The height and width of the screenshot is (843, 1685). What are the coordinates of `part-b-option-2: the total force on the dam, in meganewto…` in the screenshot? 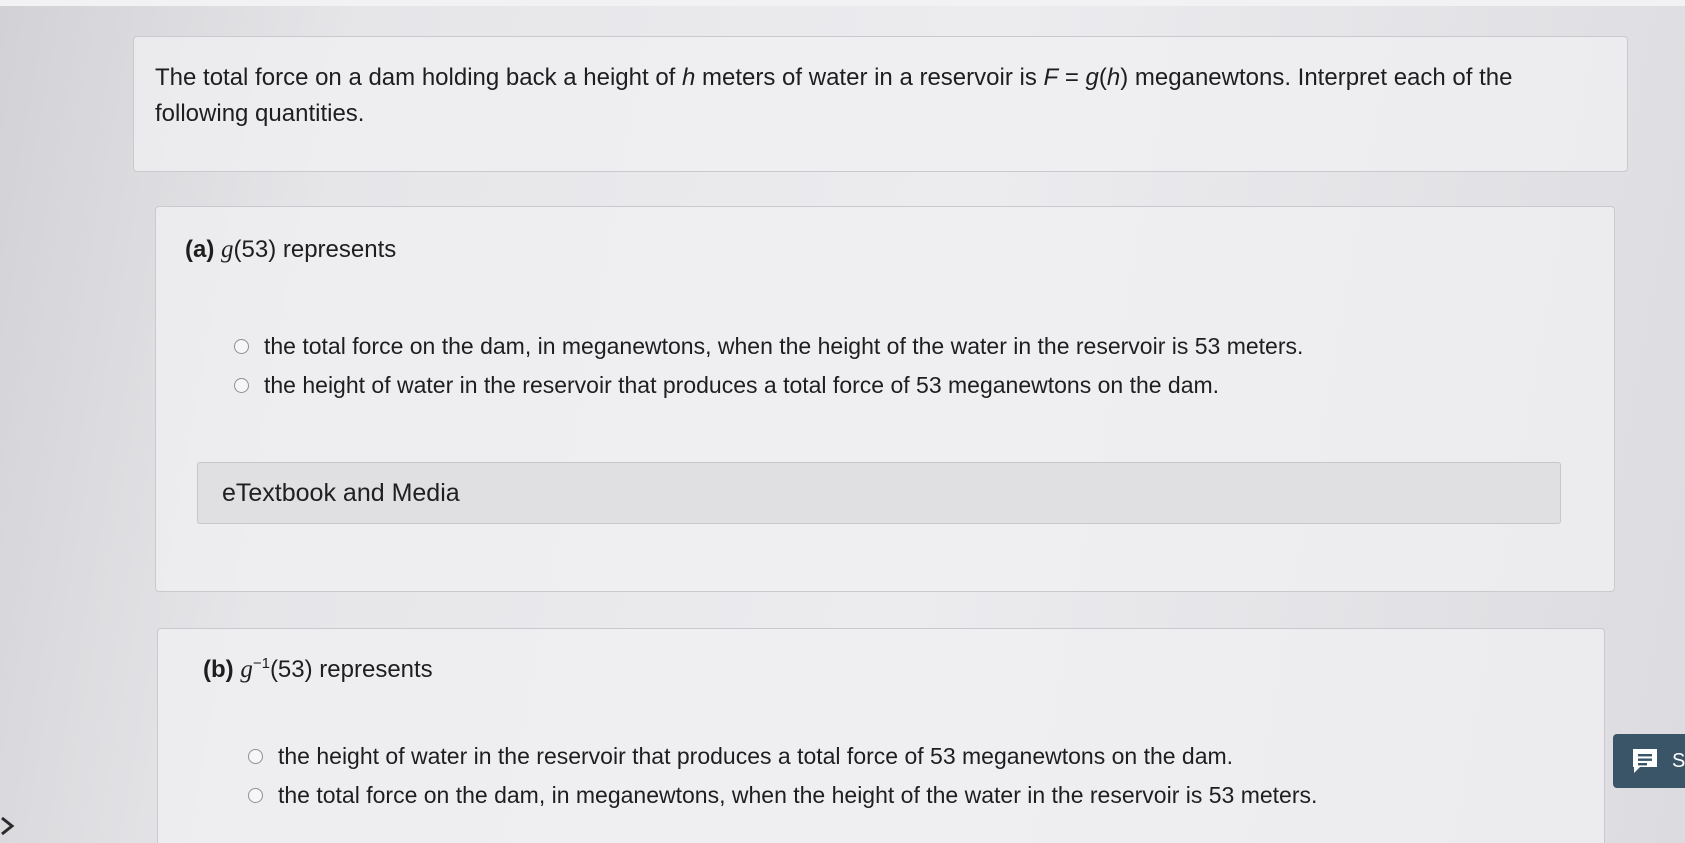 It's located at (782, 795).